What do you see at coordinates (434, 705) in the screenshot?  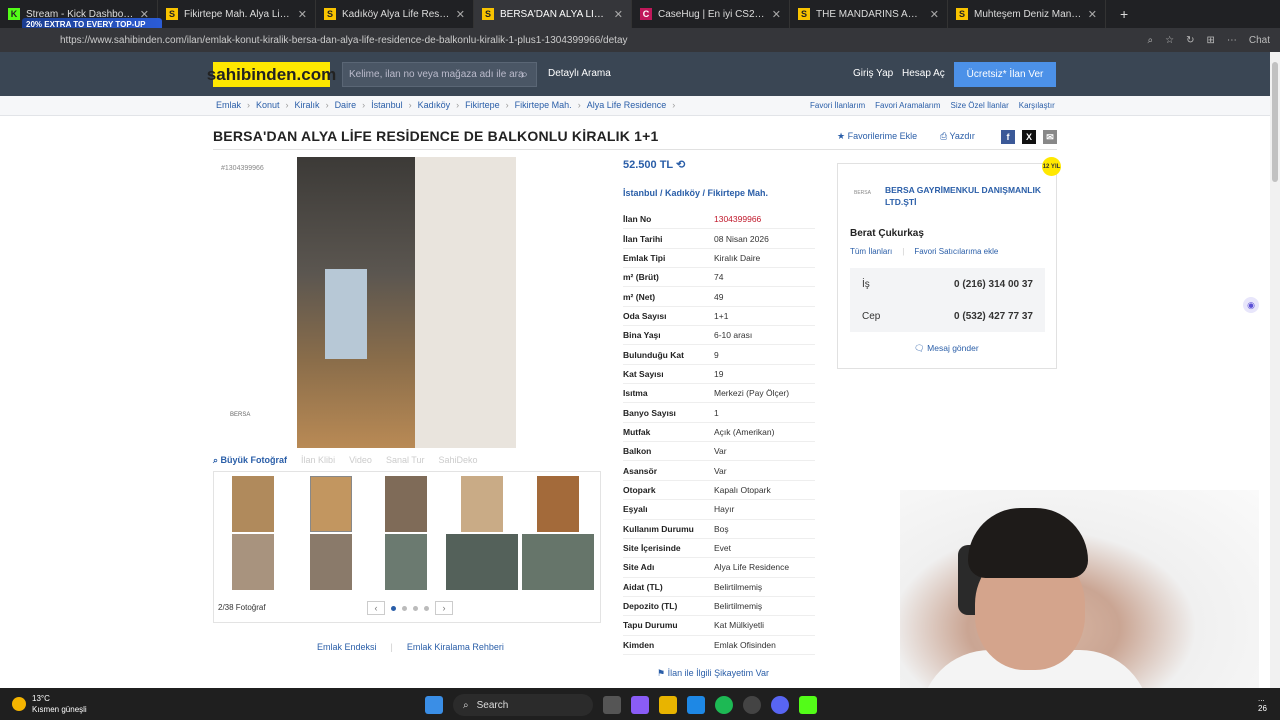 I see `start-icon` at bounding box center [434, 705].